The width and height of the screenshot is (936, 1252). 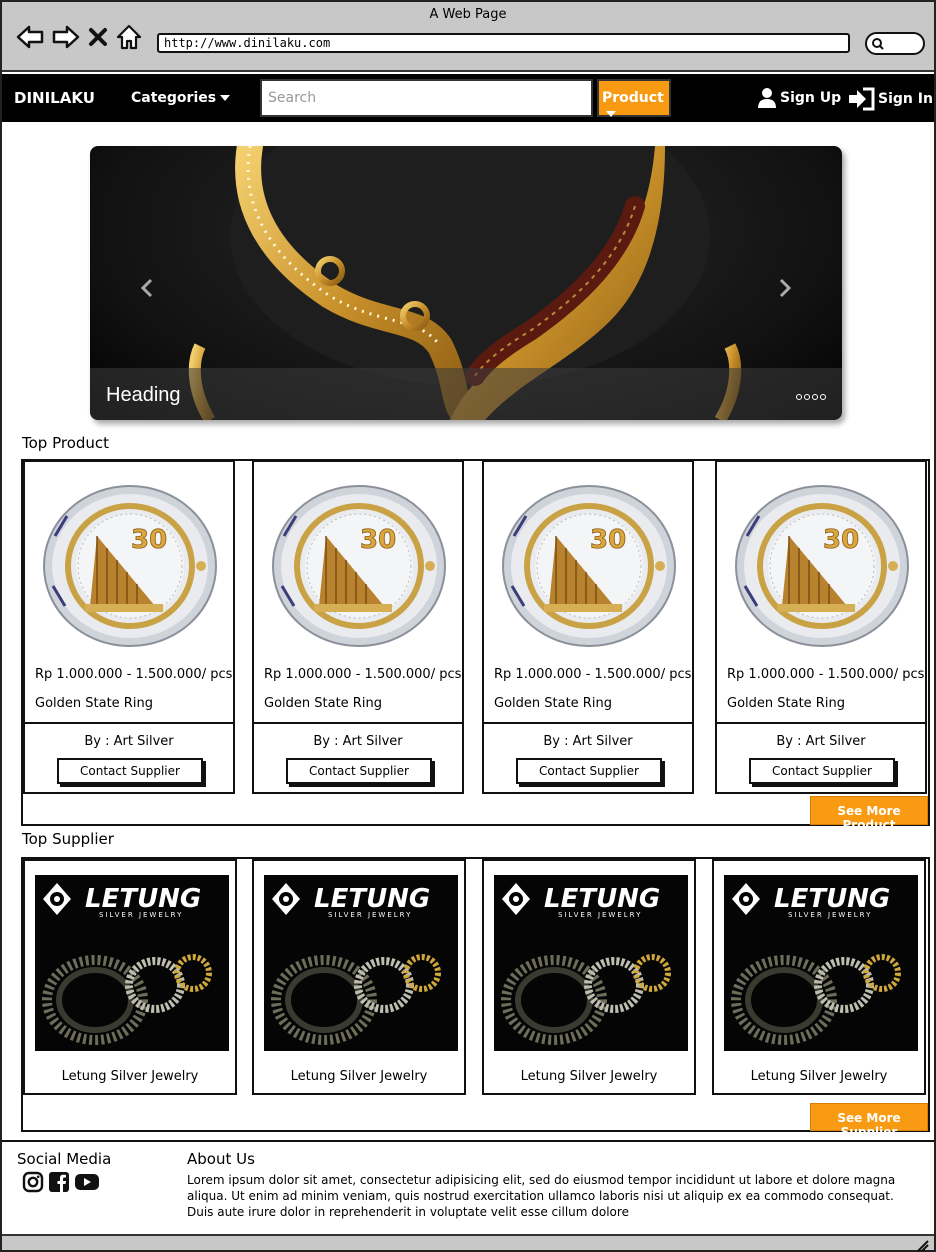 What do you see at coordinates (30, 37) in the screenshot?
I see `back-icon` at bounding box center [30, 37].